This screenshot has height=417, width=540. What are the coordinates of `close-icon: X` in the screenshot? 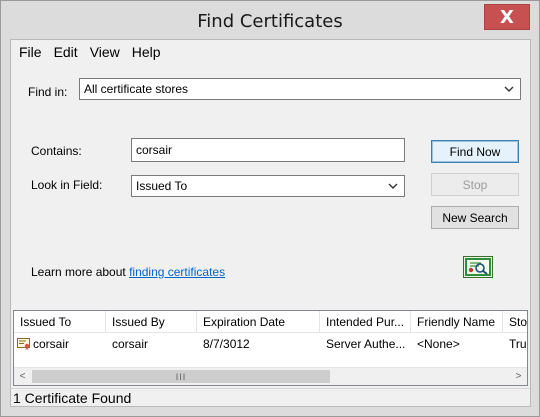 It's located at (507, 17).